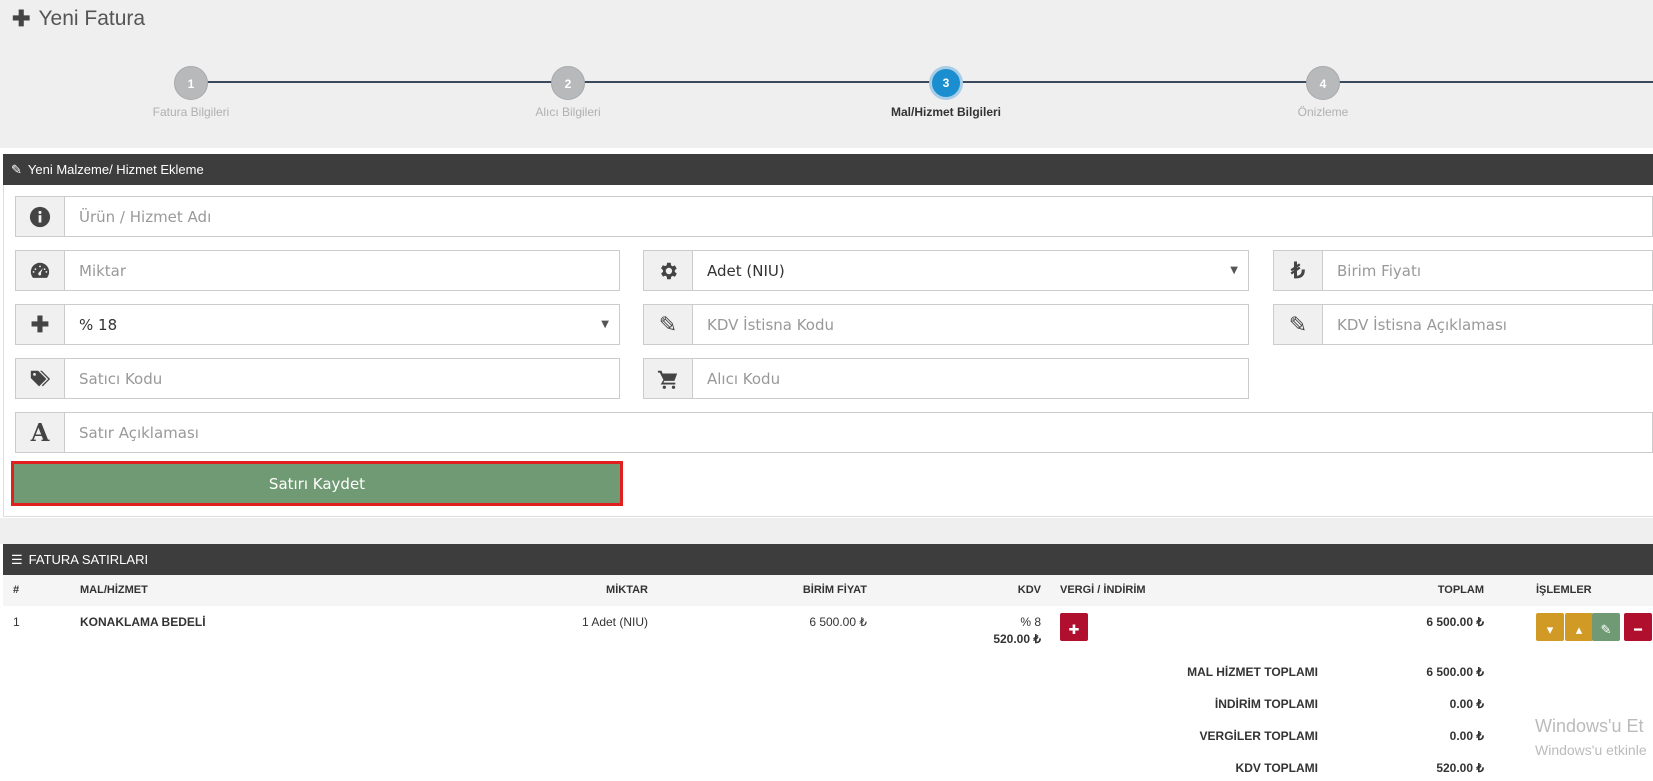 The height and width of the screenshot is (781, 1653). Describe the element at coordinates (1455, 622) in the screenshot. I see `row-total: 6 500.00 ₺` at that location.